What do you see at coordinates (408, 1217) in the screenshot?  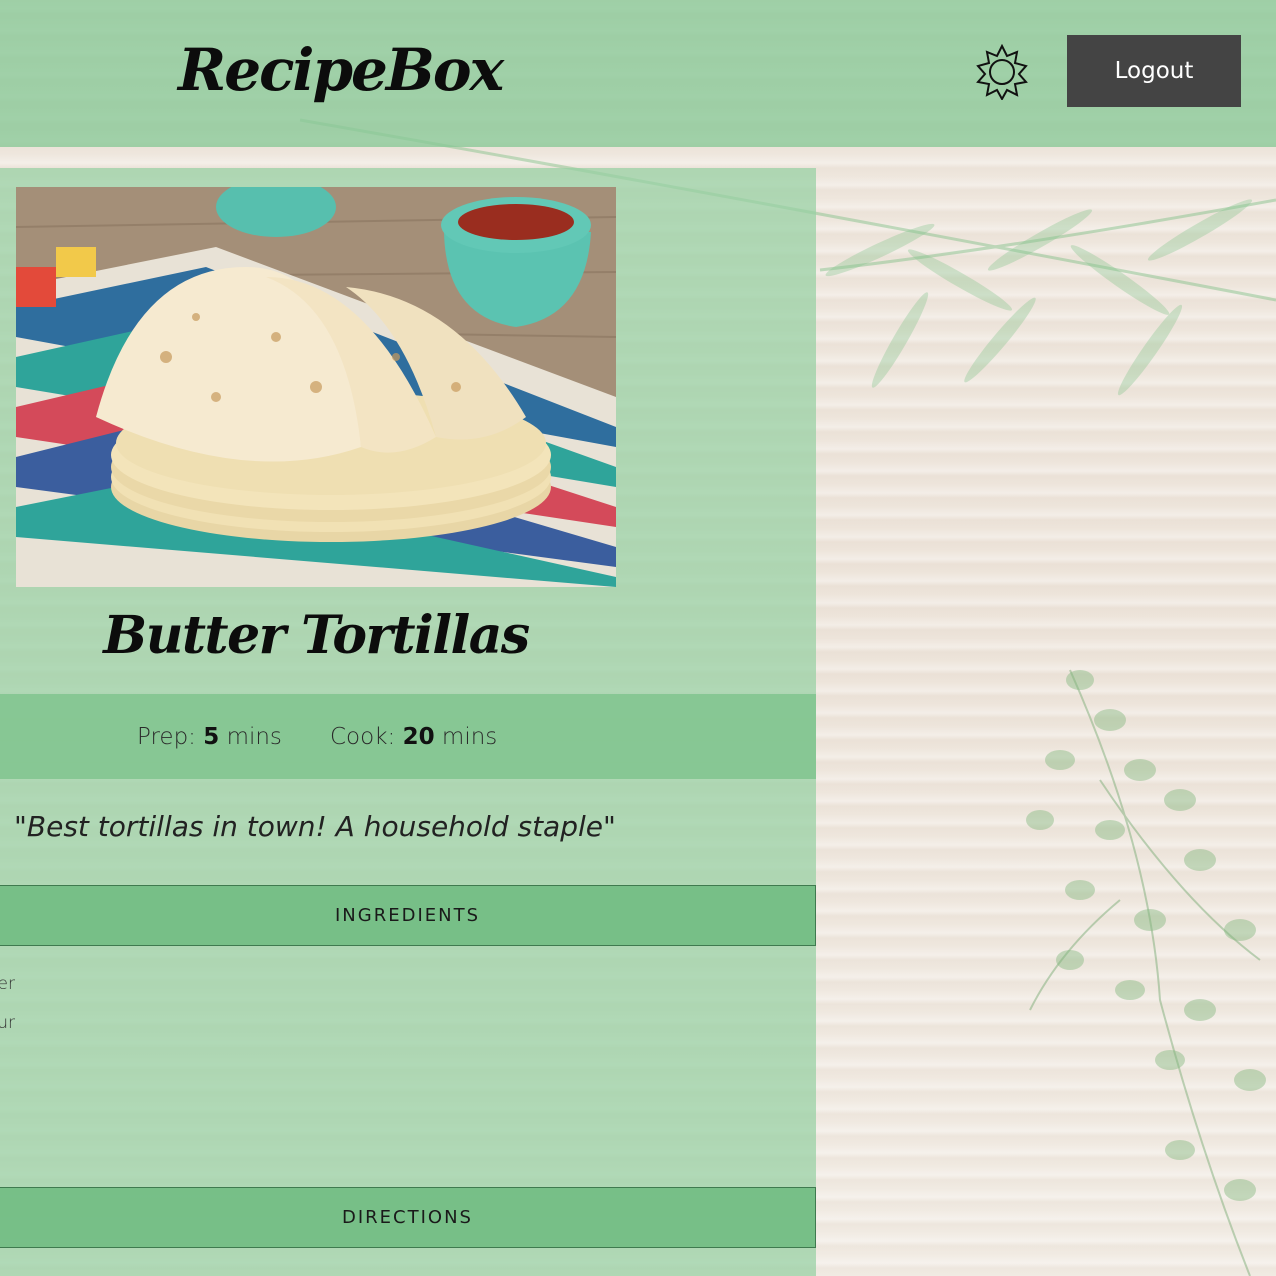 I see `directions-header: DIRECTIONS` at bounding box center [408, 1217].